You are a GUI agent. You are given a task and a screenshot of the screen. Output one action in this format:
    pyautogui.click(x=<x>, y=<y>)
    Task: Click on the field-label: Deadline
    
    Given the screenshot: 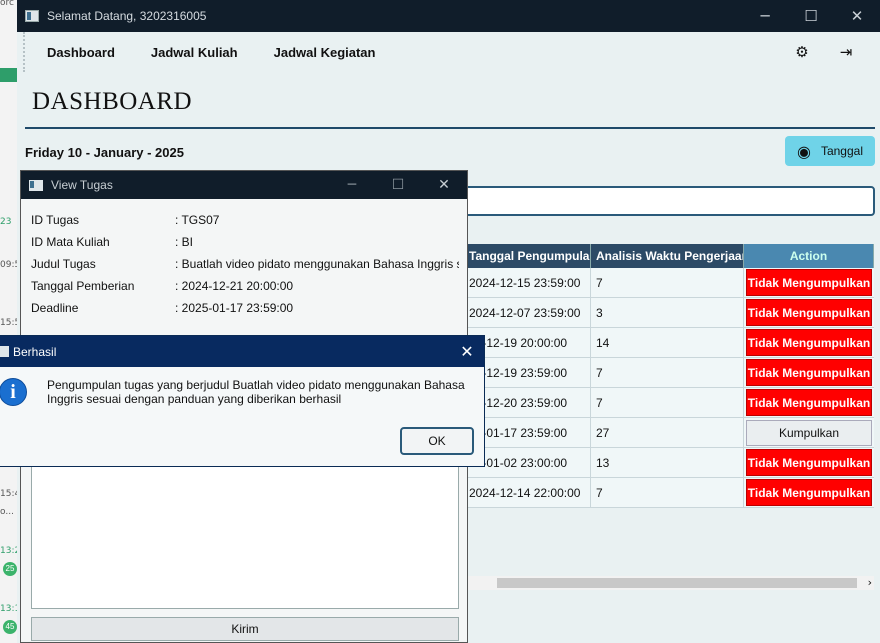 What is the action you would take?
    pyautogui.click(x=55, y=308)
    